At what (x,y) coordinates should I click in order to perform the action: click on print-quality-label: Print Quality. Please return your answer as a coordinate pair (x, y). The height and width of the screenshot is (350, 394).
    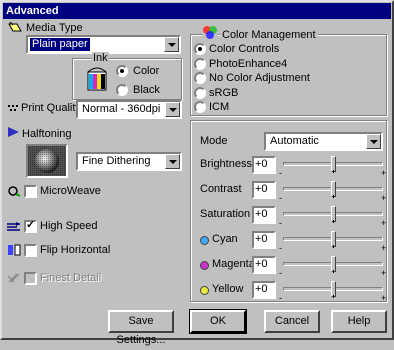
    Looking at the image, I should click on (51, 108).